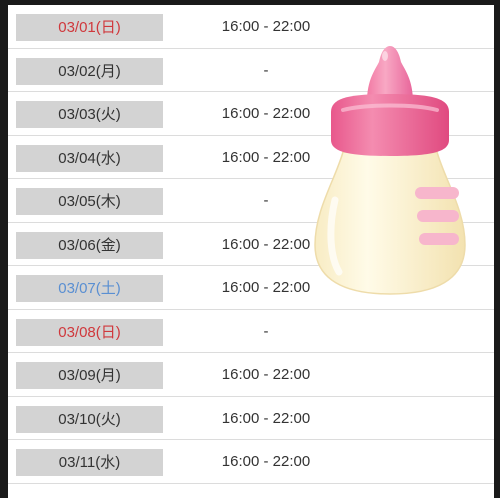 Image resolution: width=500 pixels, height=498 pixels. What do you see at coordinates (497, 249) in the screenshot?
I see `right-frame-edge` at bounding box center [497, 249].